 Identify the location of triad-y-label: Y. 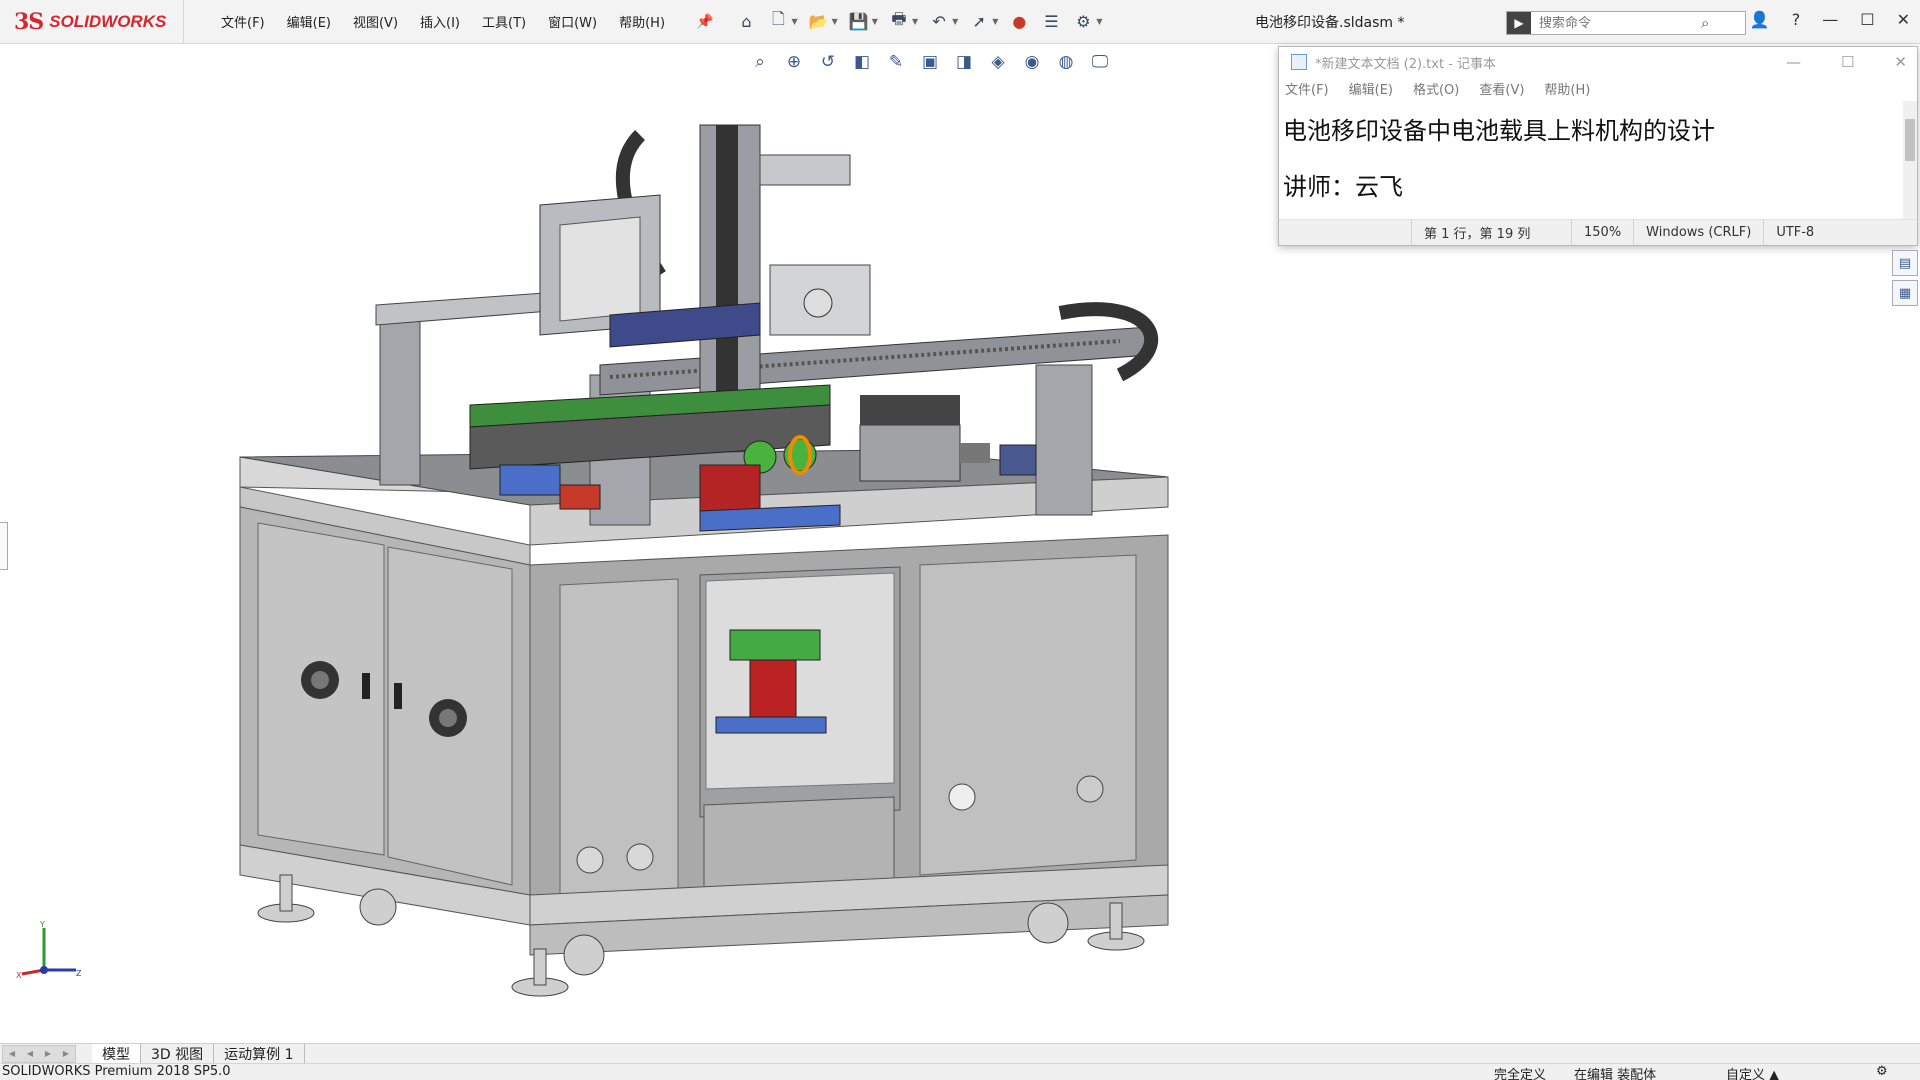
(42, 924).